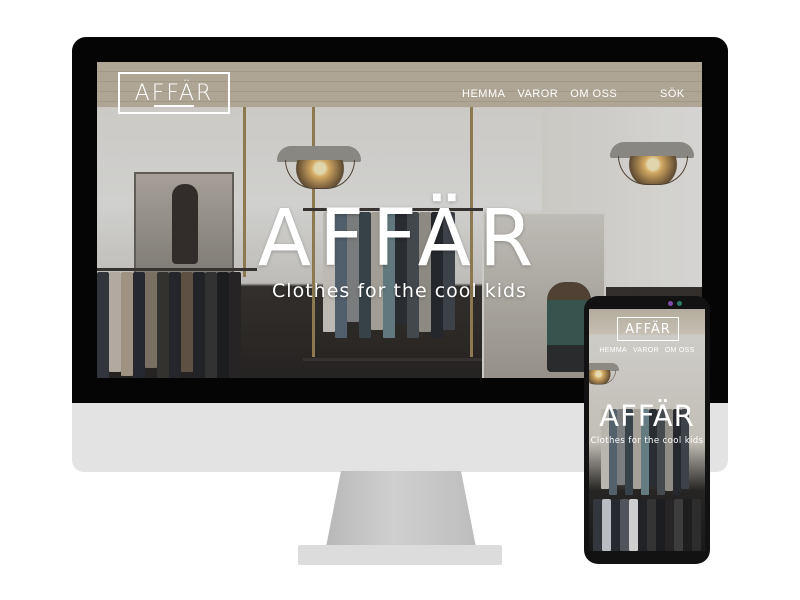 The width and height of the screenshot is (800, 600). Describe the element at coordinates (401, 509) in the screenshot. I see `monitor-stand-neck` at that location.